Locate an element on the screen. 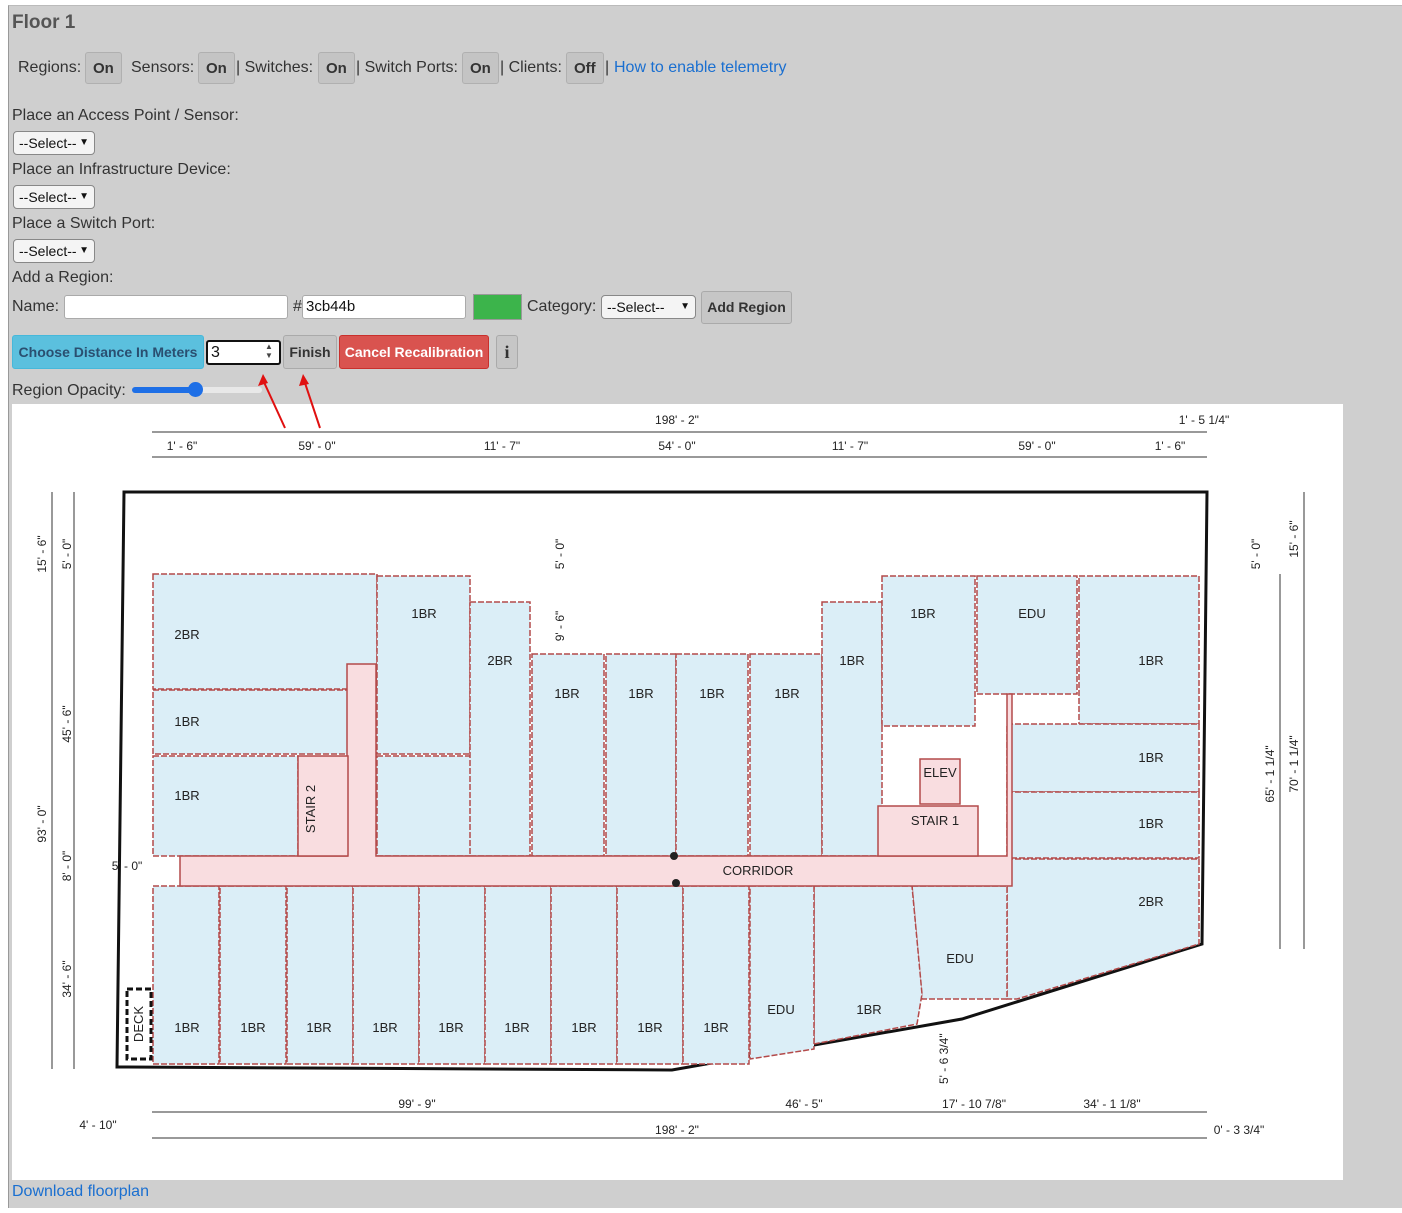 This screenshot has width=1402, height=1213. dim-top-7: 1' - 6" is located at coordinates (1170, 446).